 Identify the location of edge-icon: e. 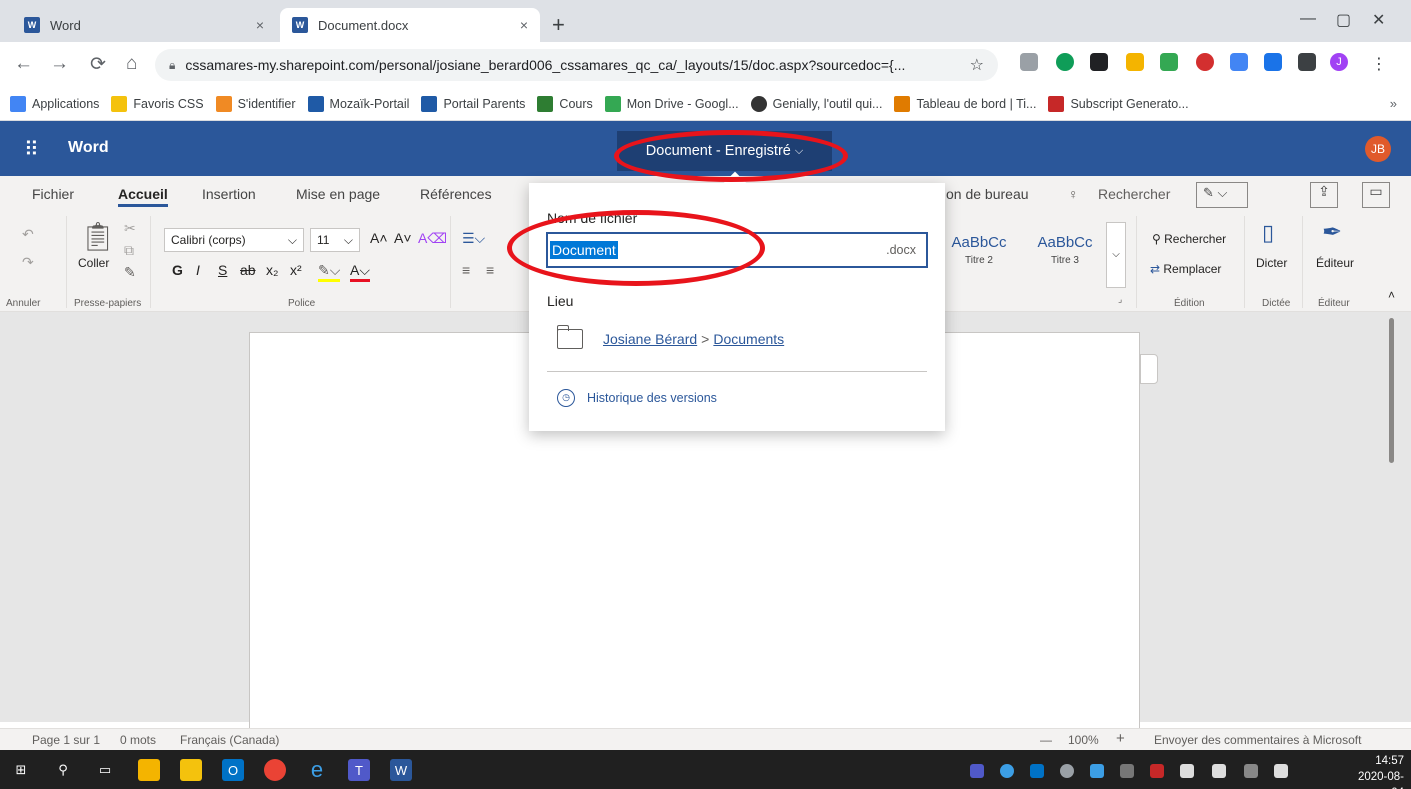
(317, 769).